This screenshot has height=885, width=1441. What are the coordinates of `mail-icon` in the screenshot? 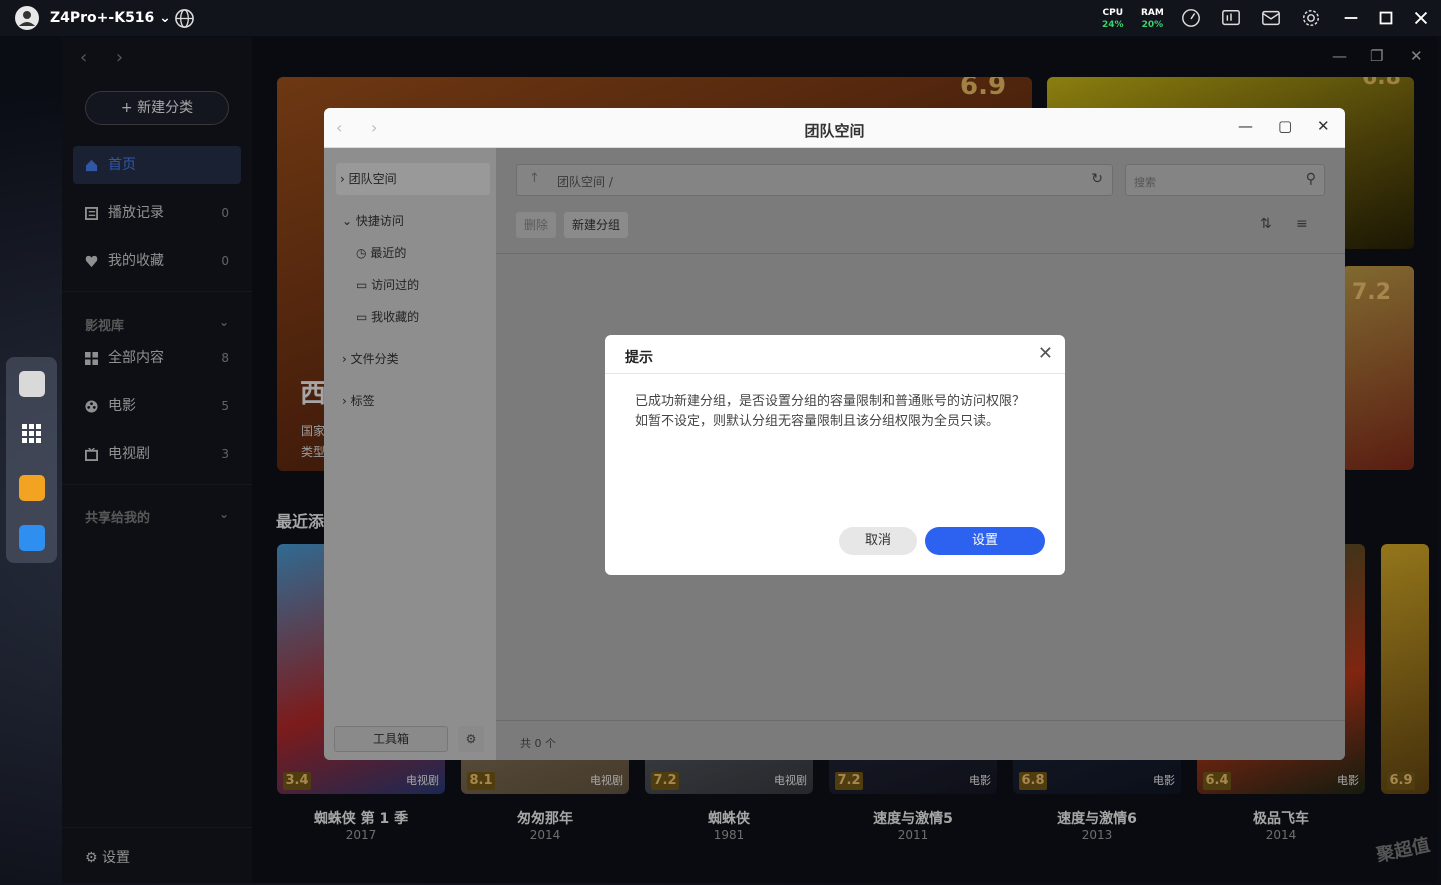 It's located at (1271, 18).